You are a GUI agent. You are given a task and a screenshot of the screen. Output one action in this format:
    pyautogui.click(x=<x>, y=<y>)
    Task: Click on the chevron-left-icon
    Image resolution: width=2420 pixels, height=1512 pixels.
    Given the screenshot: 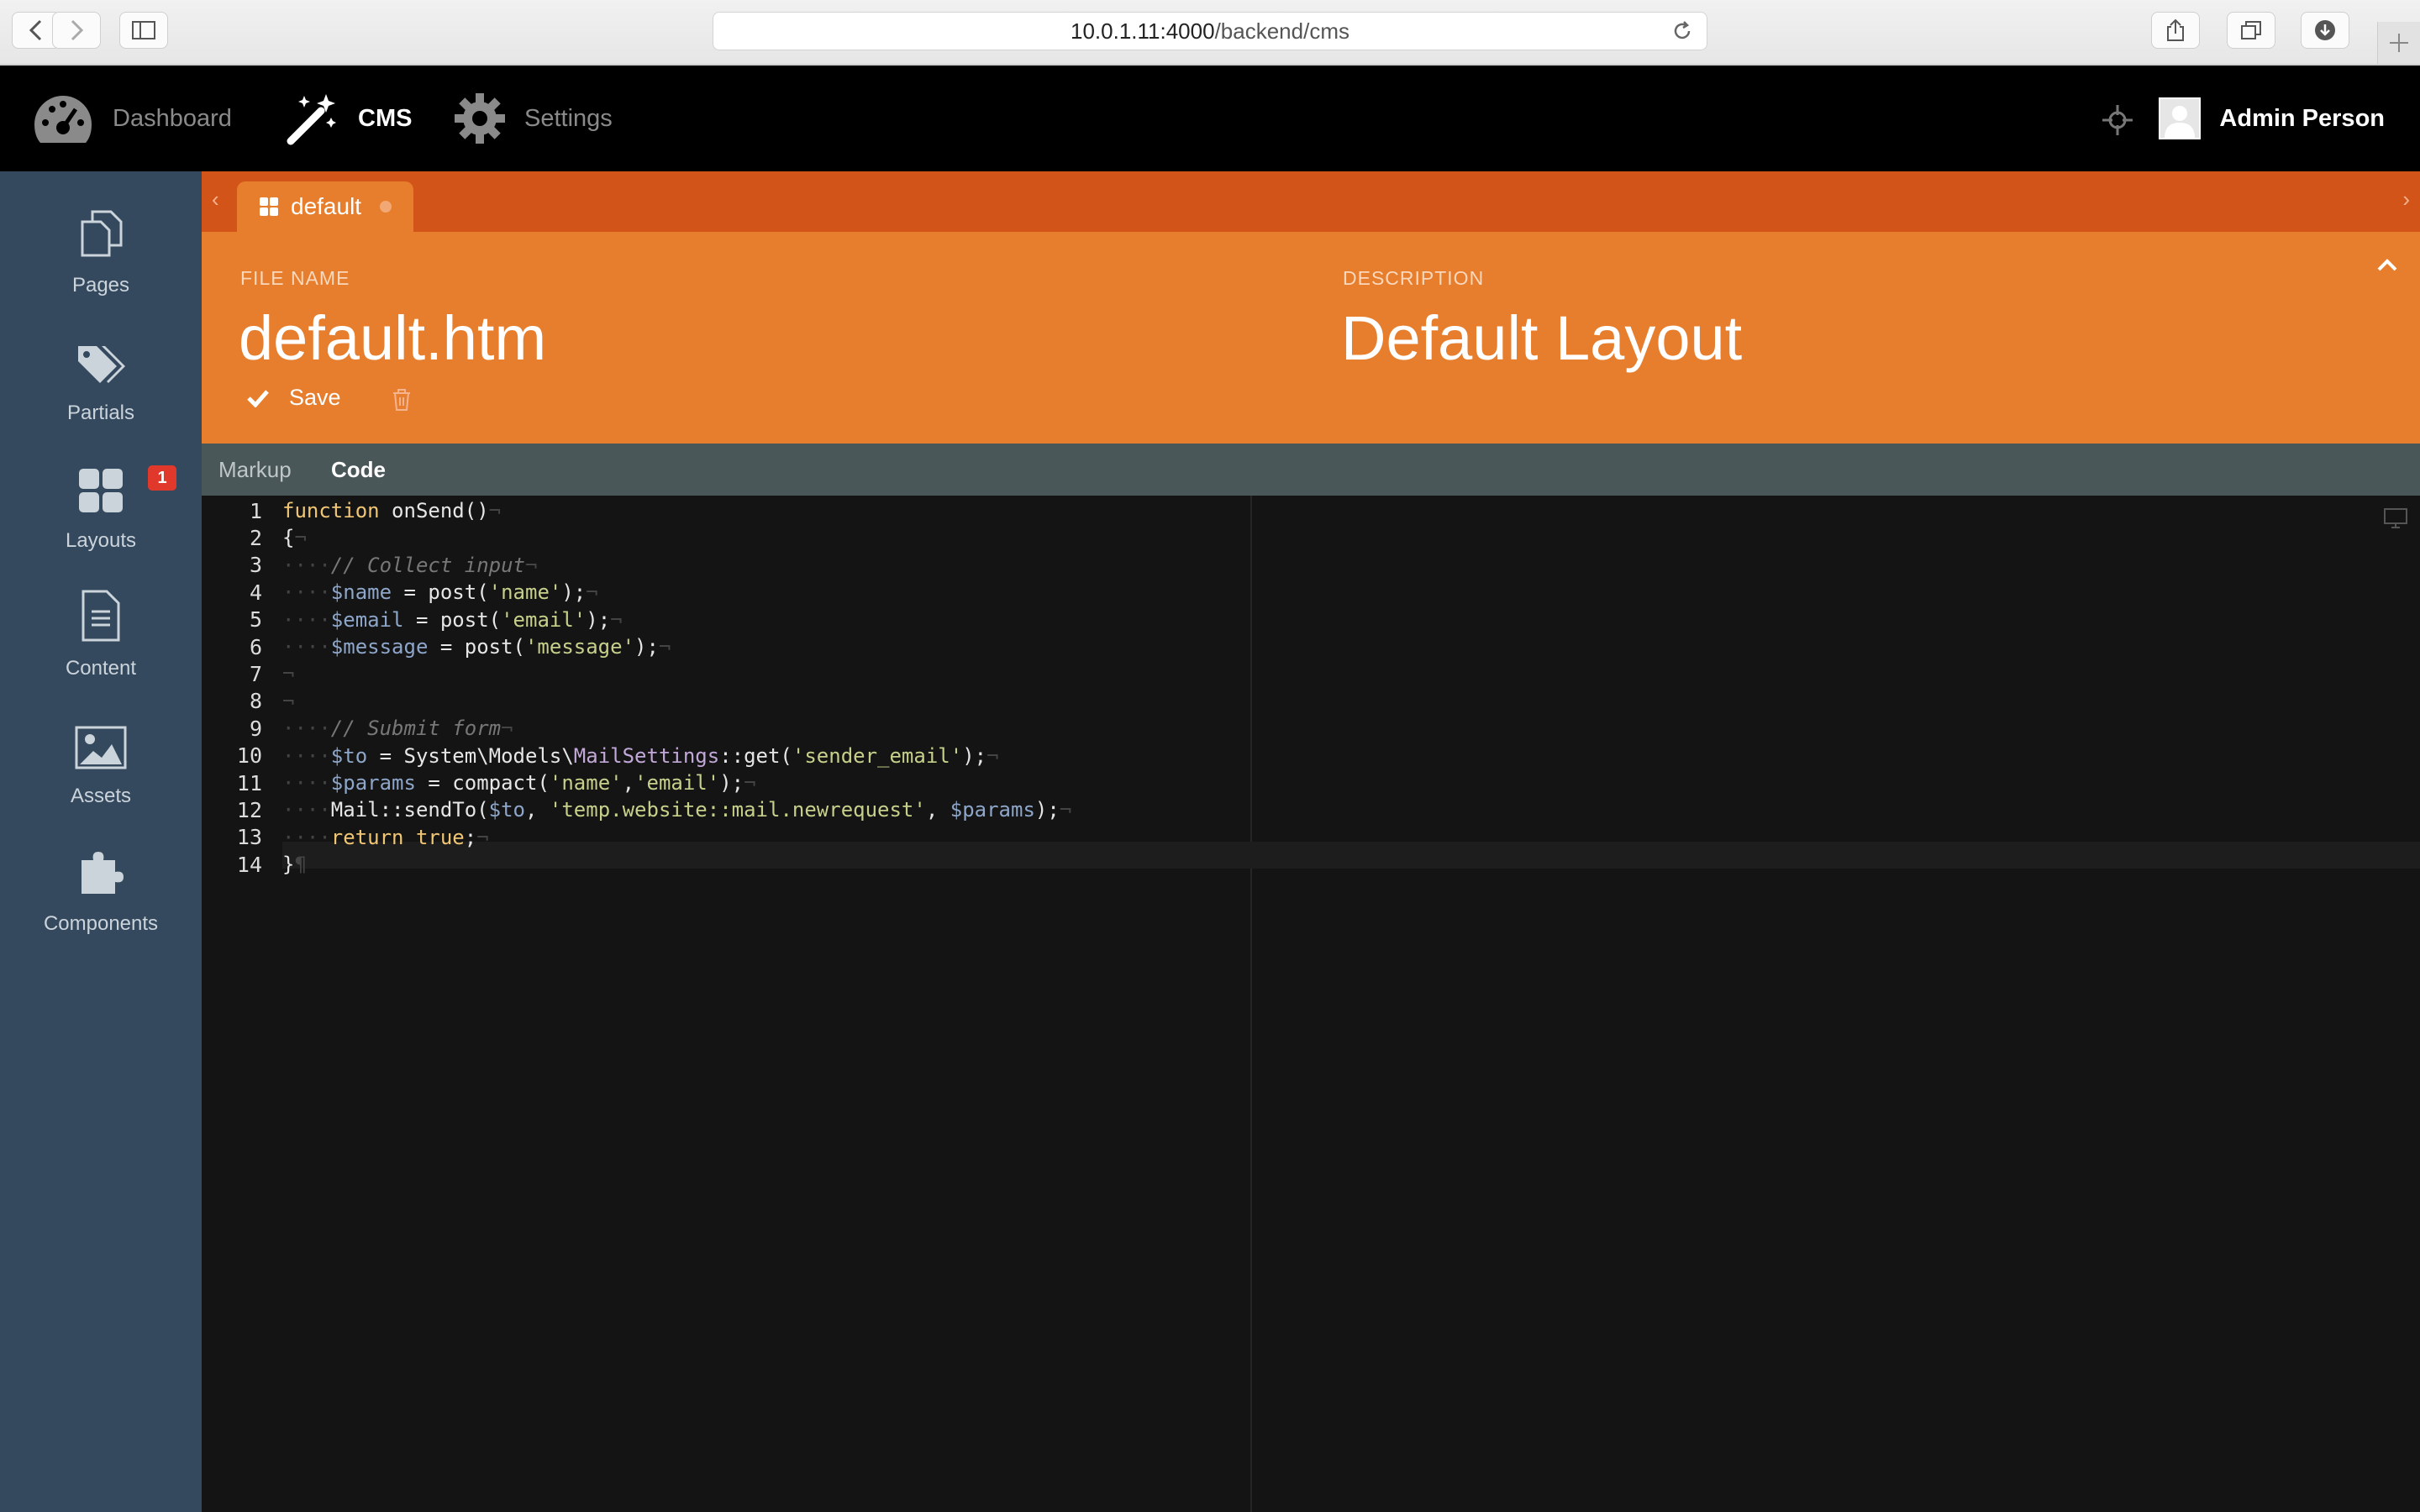 What is the action you would take?
    pyautogui.click(x=35, y=30)
    